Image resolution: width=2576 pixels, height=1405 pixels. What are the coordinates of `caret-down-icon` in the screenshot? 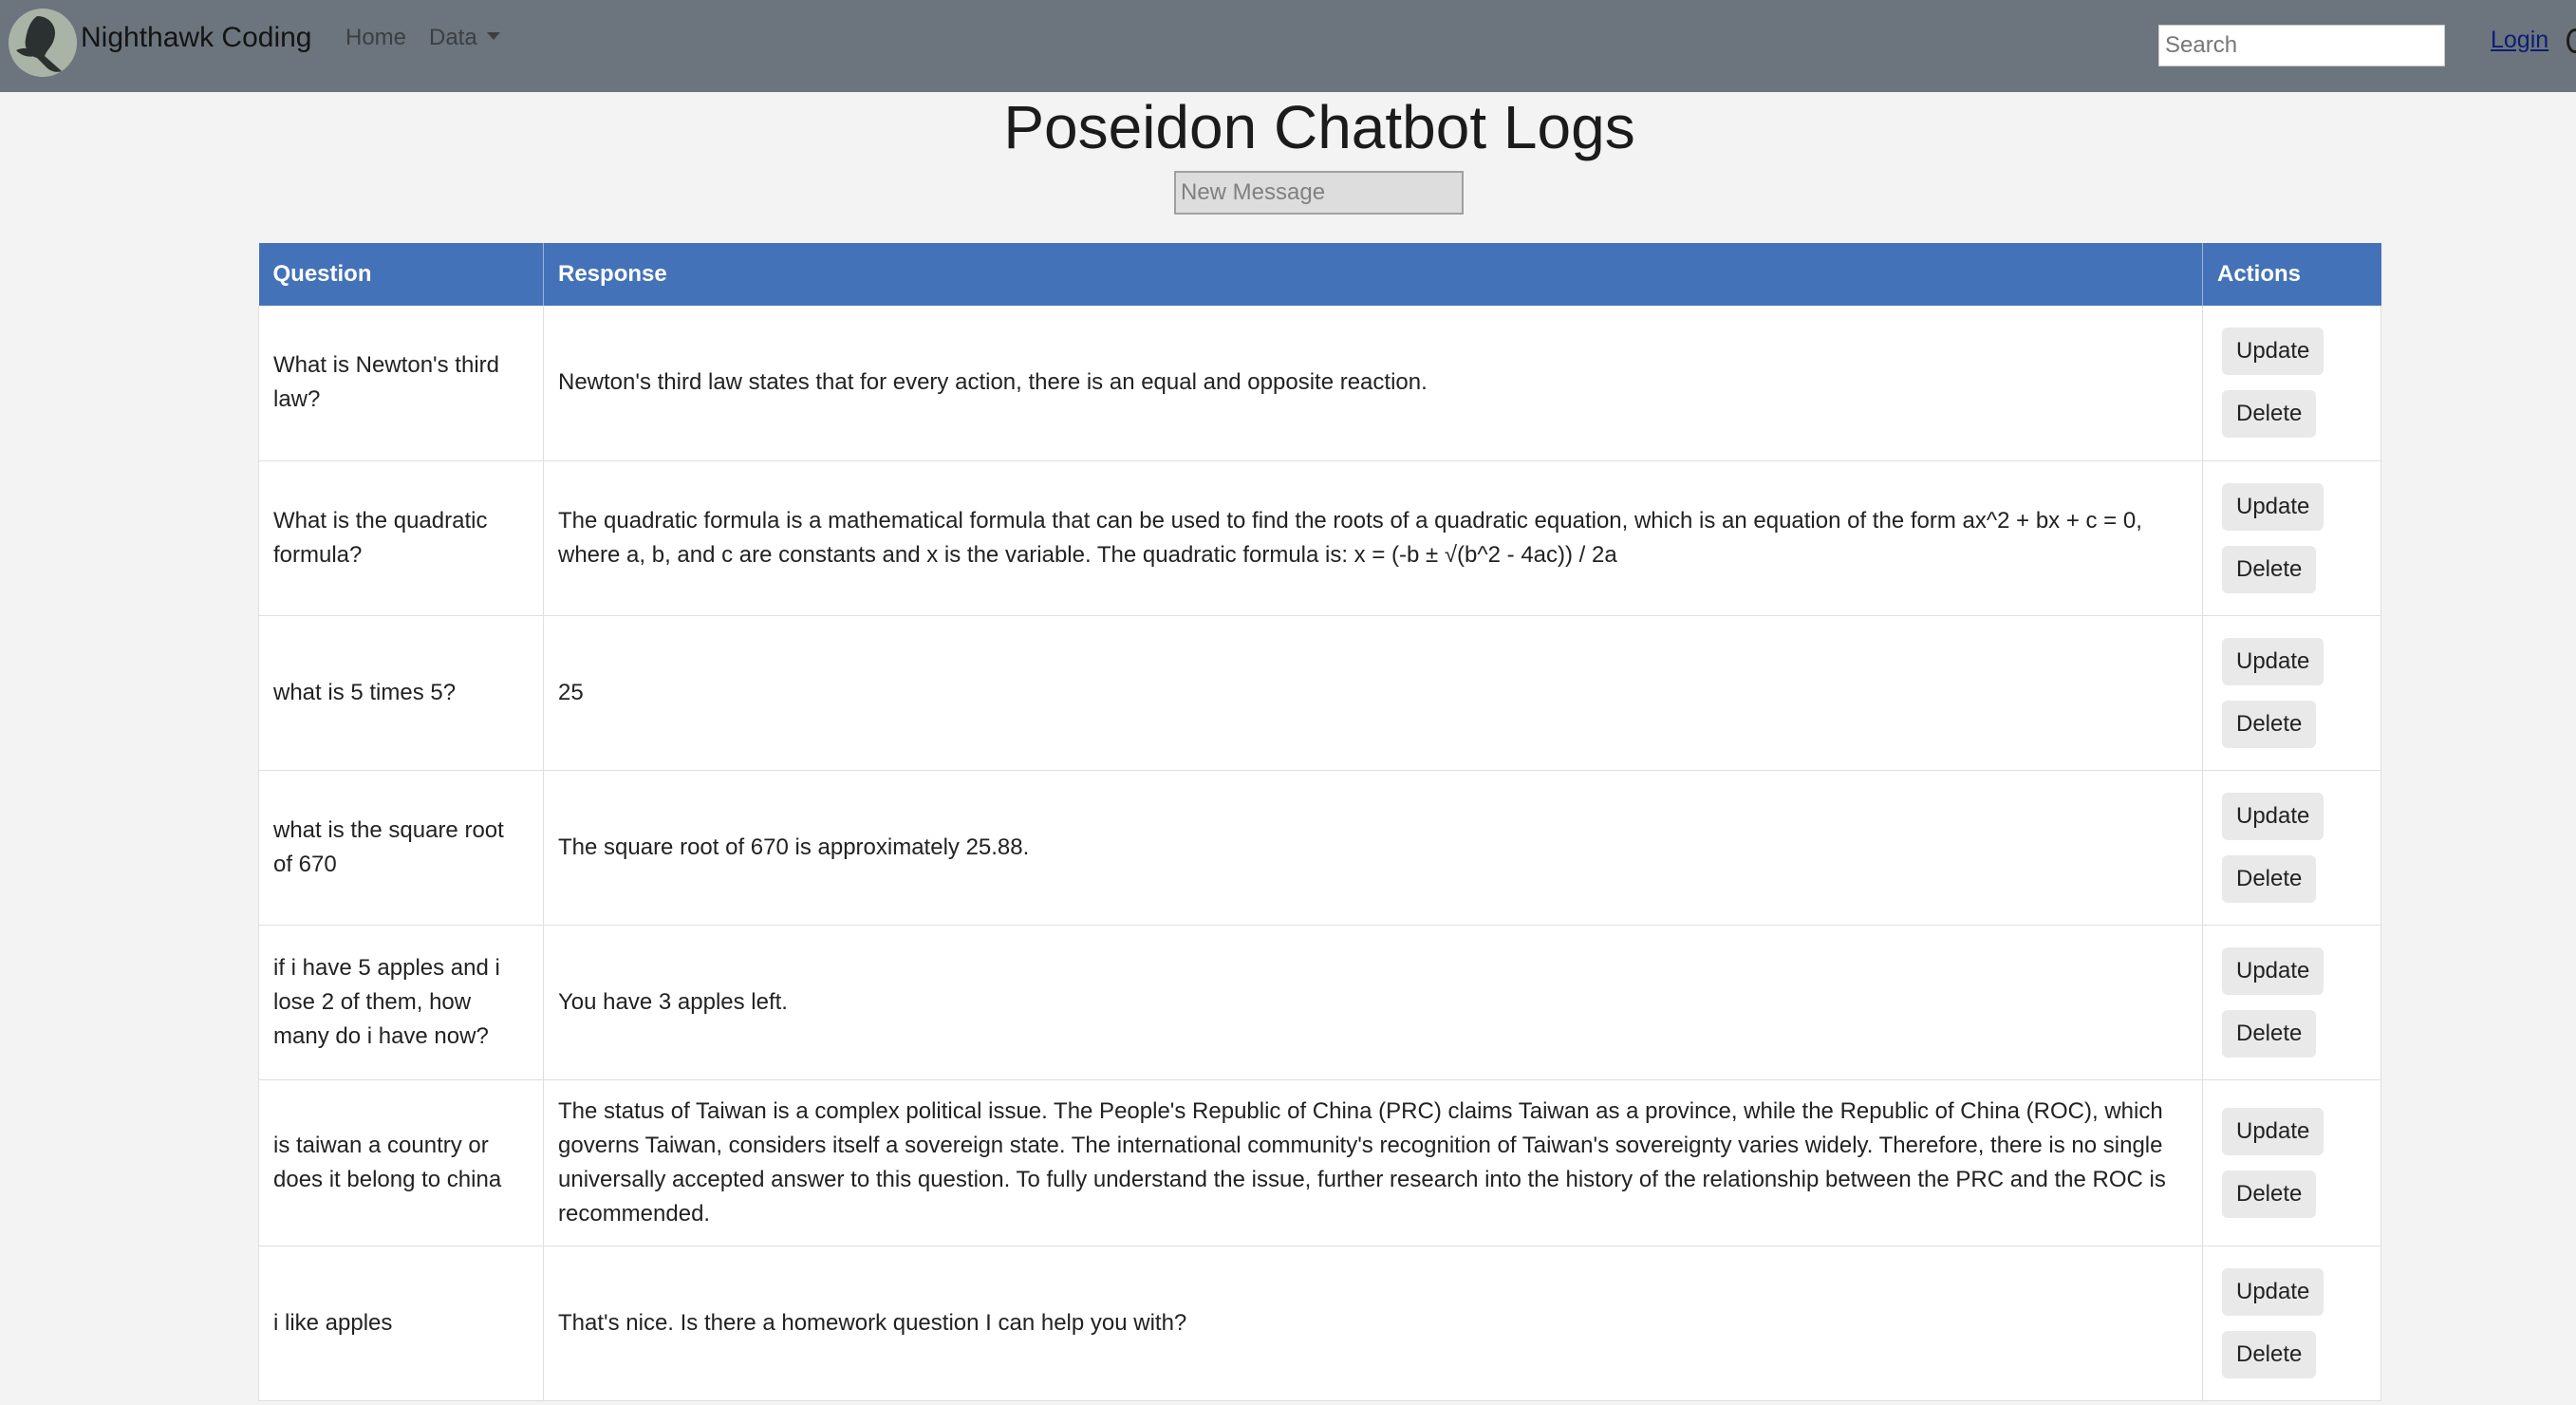 It's located at (493, 36).